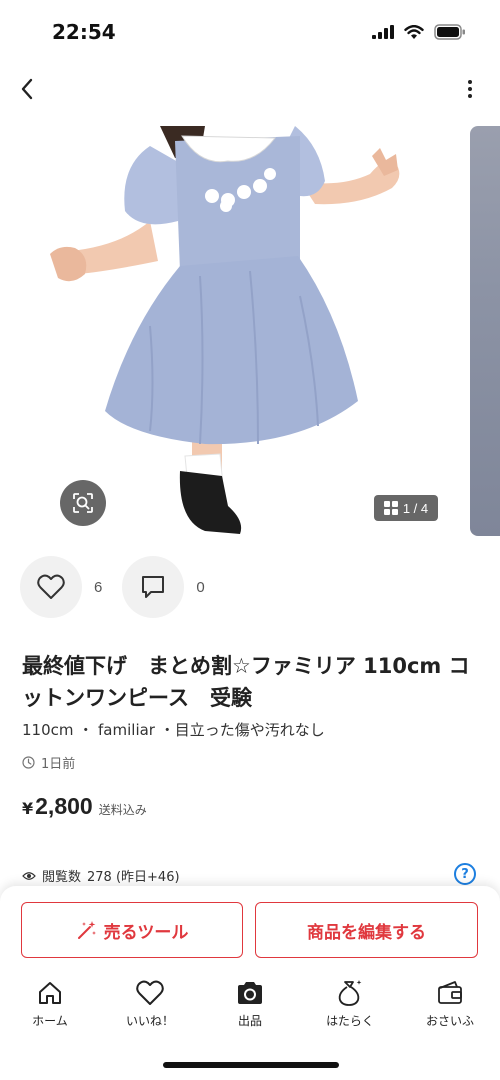  Describe the element at coordinates (250, 31) in the screenshot. I see `status-bar: 22:54` at that location.